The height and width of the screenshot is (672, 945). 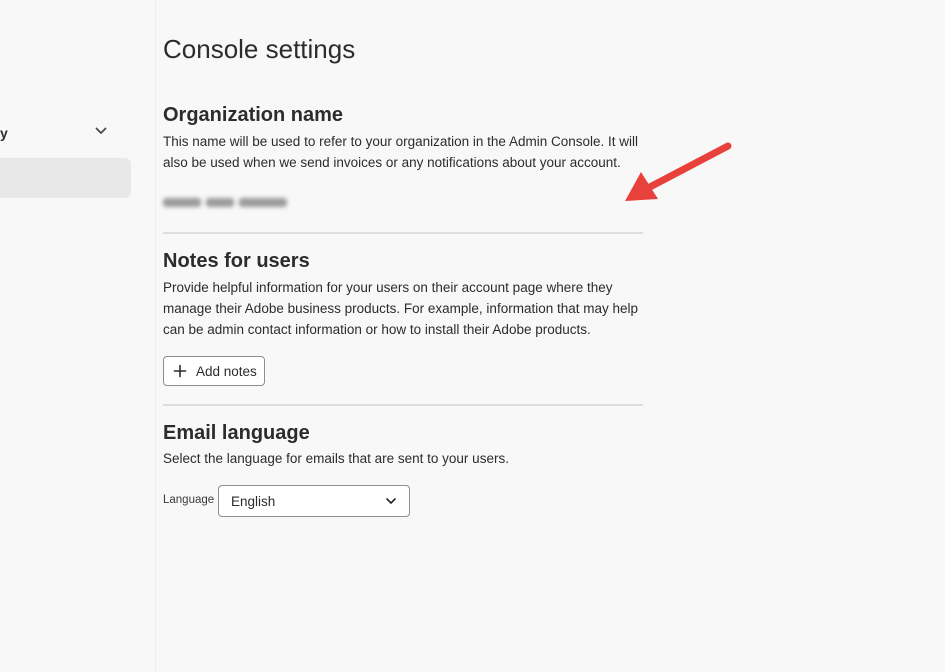 I want to click on language-label: Language, so click(x=189, y=500).